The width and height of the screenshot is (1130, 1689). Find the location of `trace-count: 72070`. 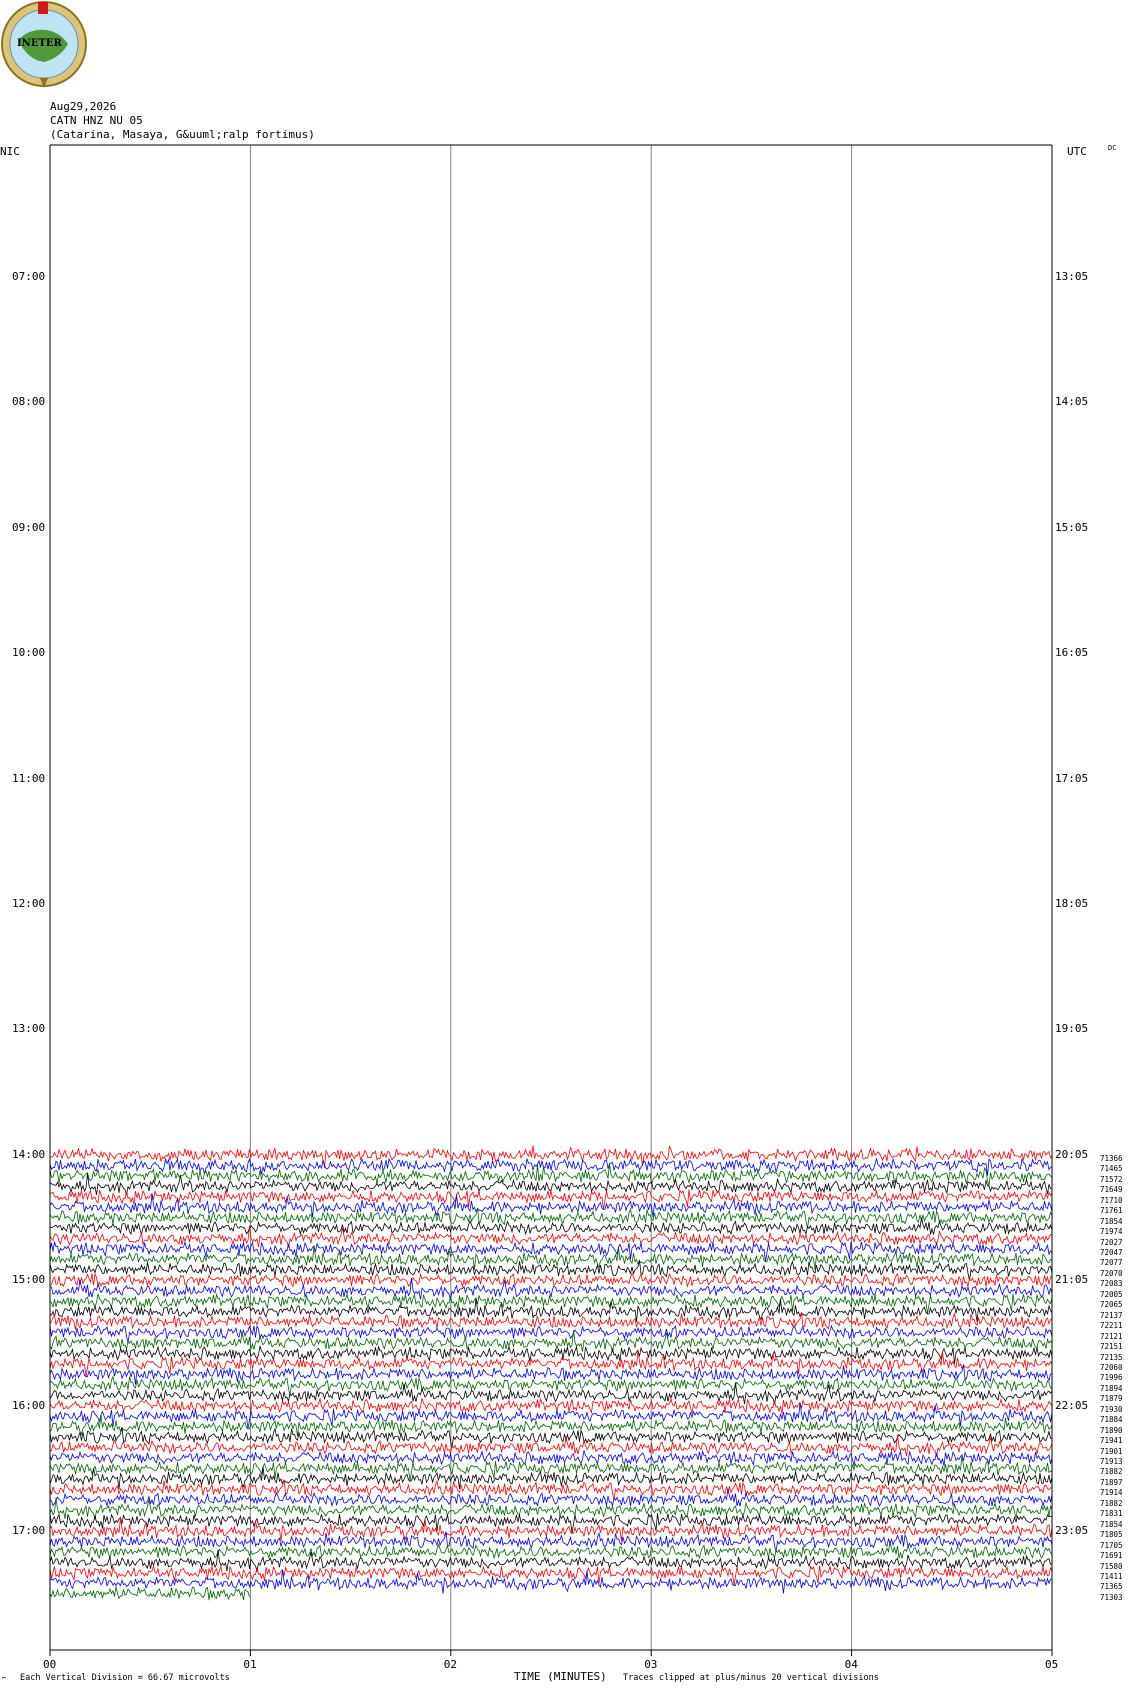

trace-count: 72070 is located at coordinates (1111, 1273).